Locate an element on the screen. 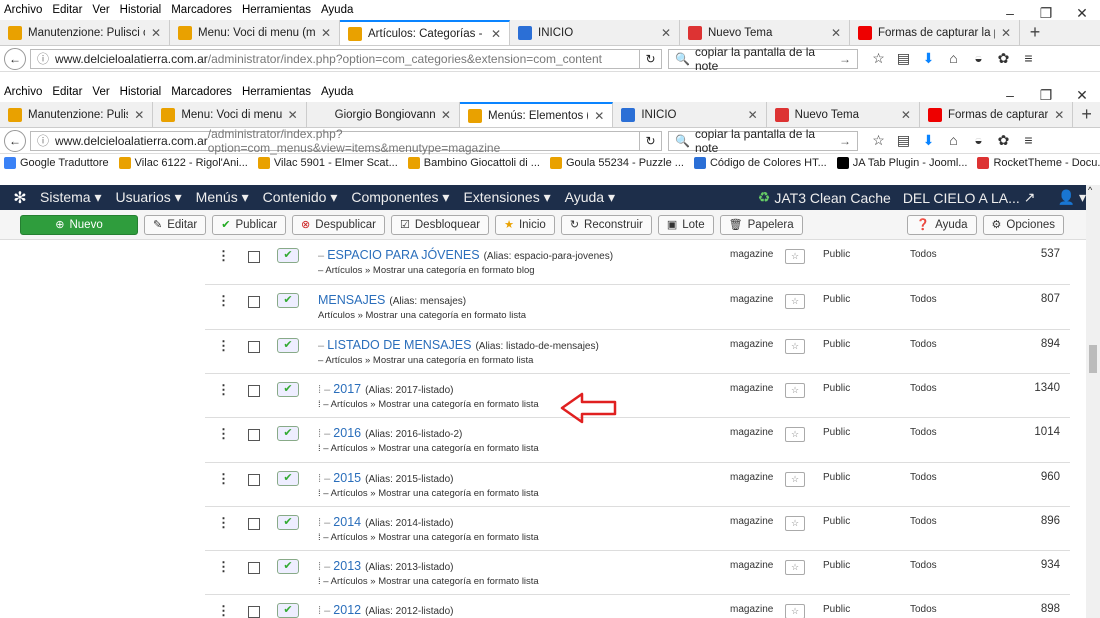 The height and width of the screenshot is (618, 1100). help-button: ❓ Ayuda is located at coordinates (942, 224).